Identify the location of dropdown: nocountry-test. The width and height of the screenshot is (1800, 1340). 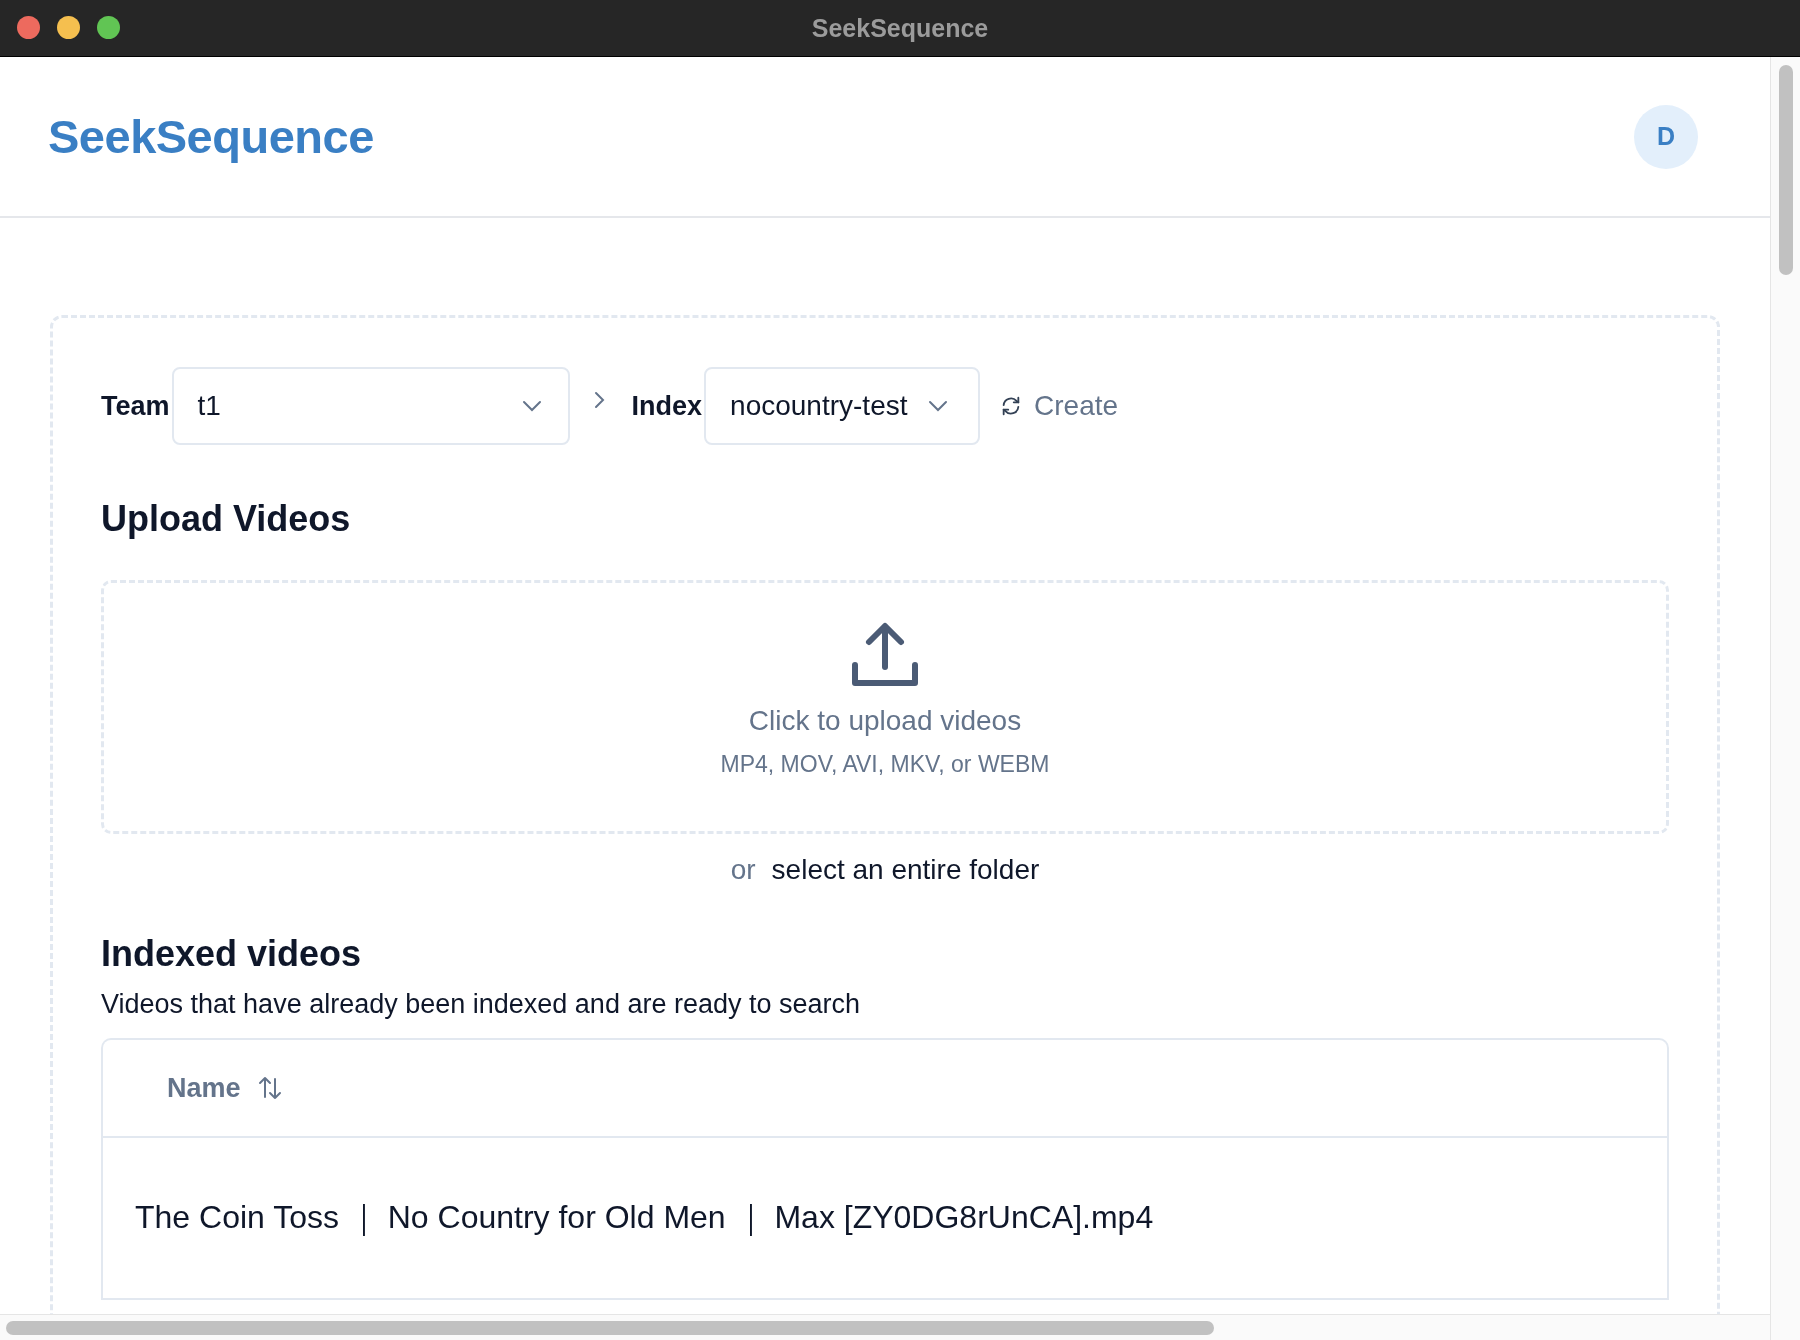
(842, 406).